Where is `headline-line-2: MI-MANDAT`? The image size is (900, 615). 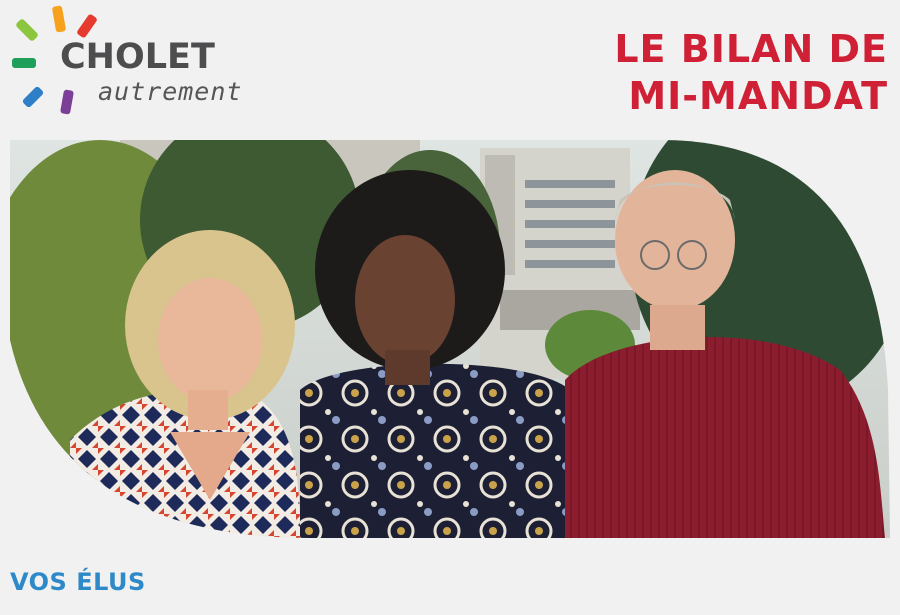
headline-line-2: MI-MANDAT is located at coordinates (758, 96).